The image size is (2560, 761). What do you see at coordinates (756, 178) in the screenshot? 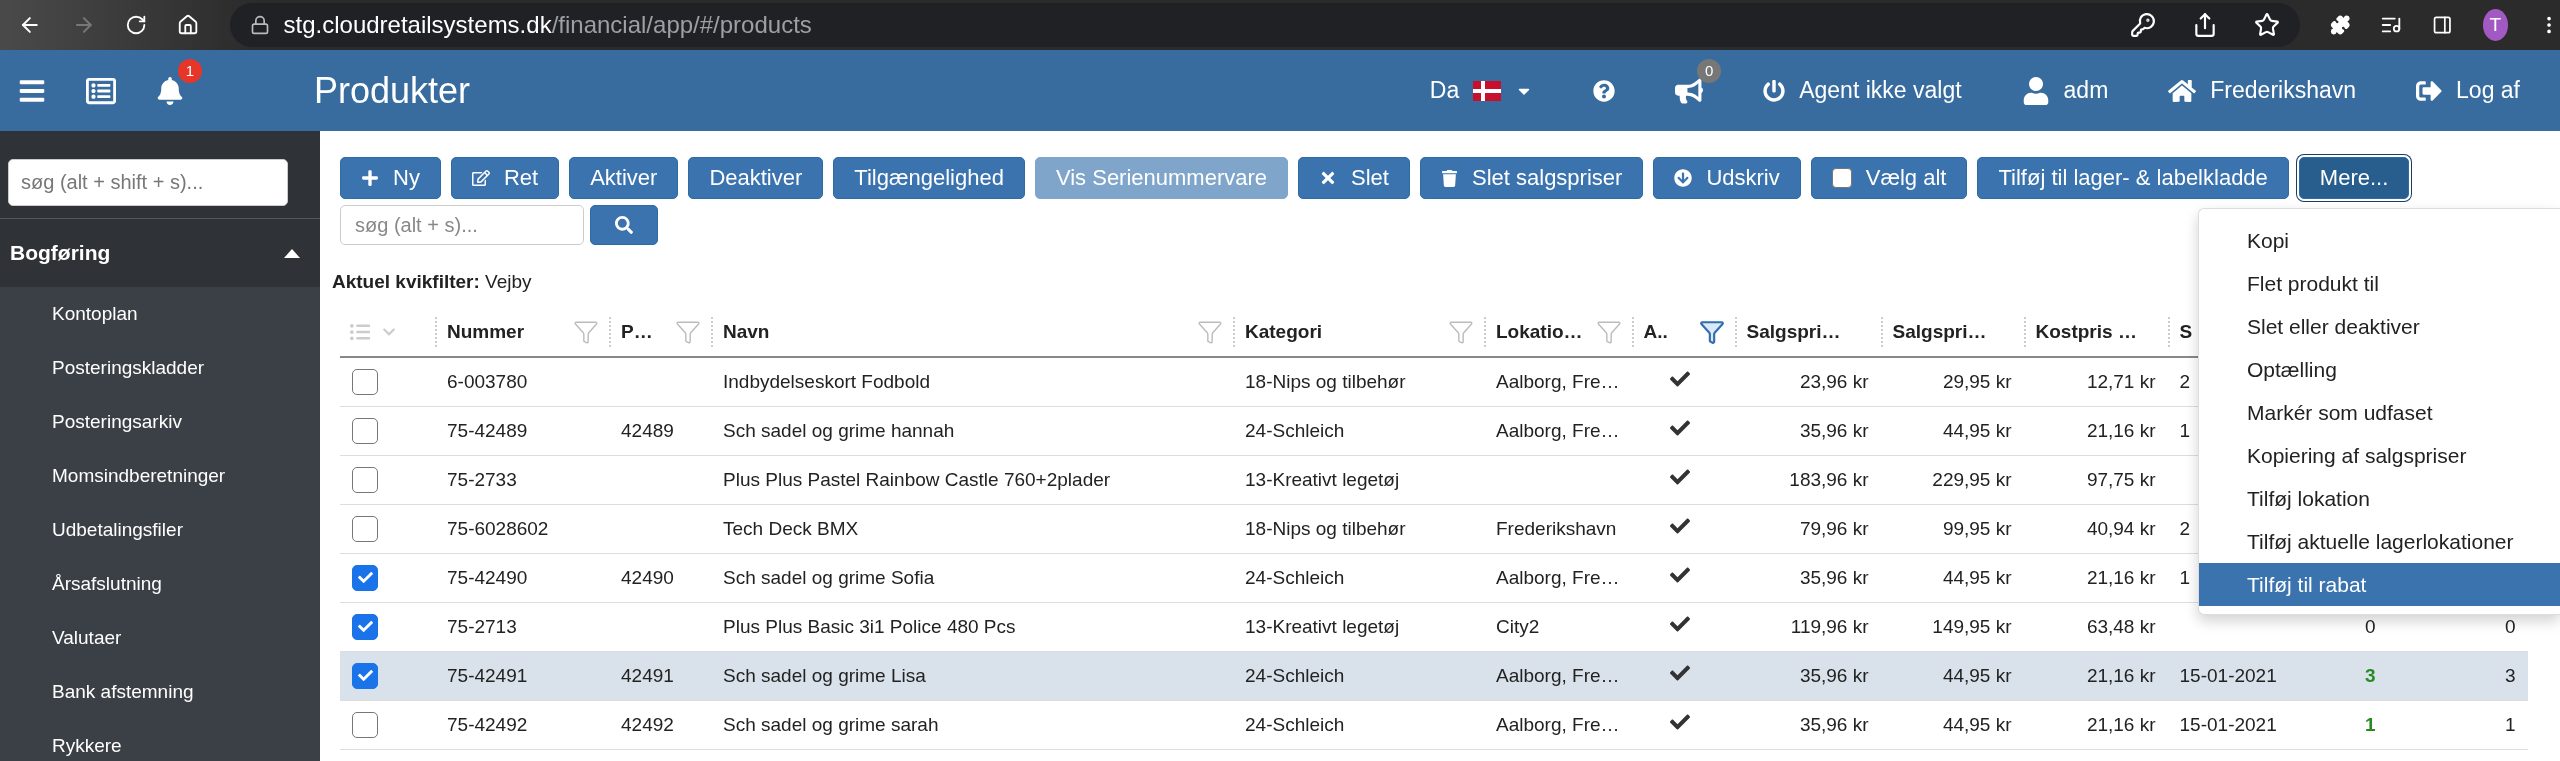
I see `toolbar-button: Deaktiver` at bounding box center [756, 178].